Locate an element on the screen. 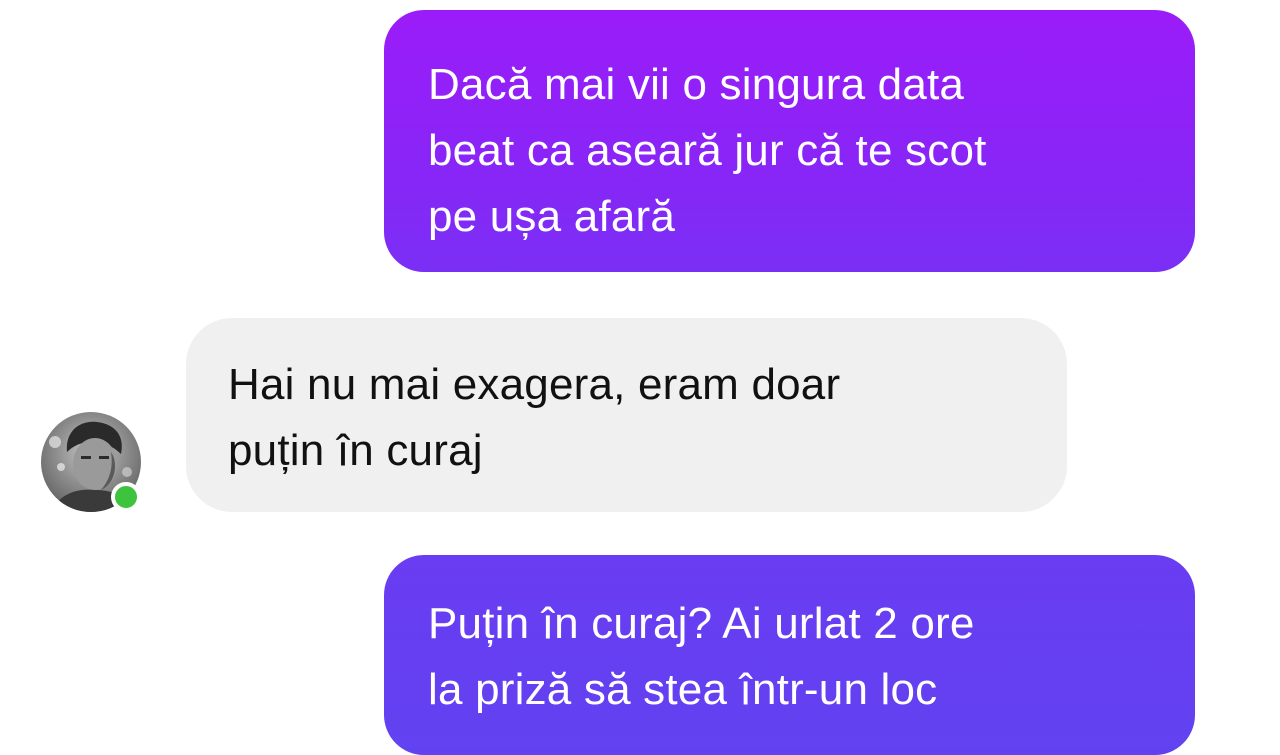  online-status-indicator is located at coordinates (126, 497).